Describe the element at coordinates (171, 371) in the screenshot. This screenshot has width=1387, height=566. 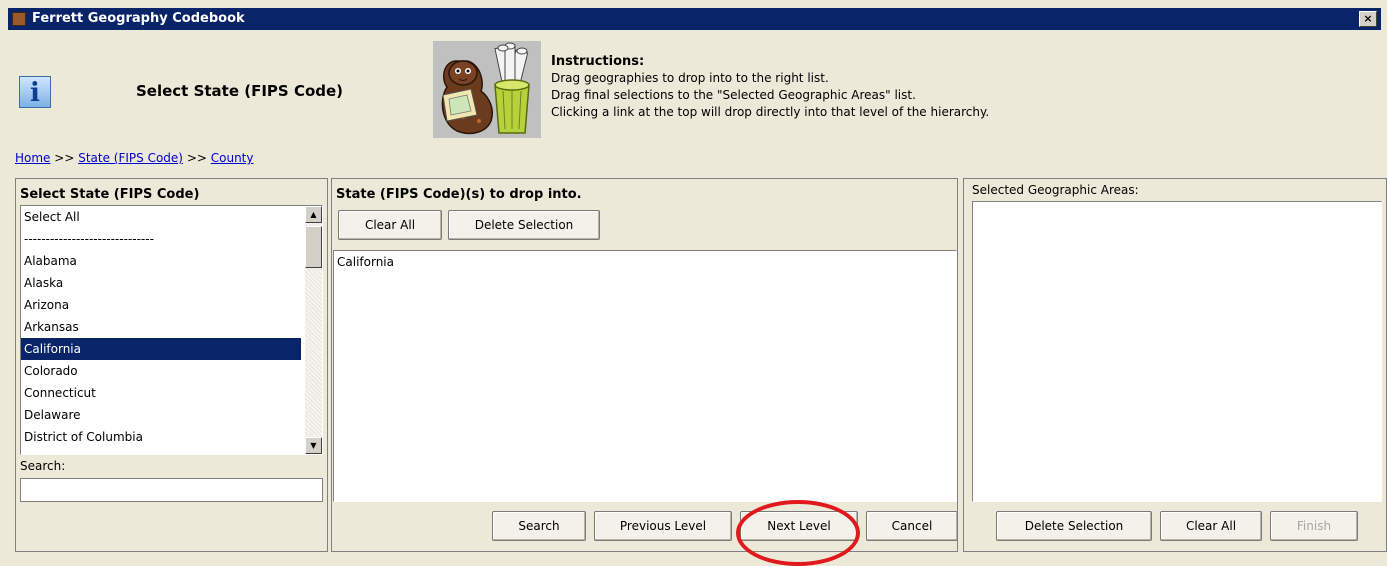
I see `state-list-item: Colorado` at that location.